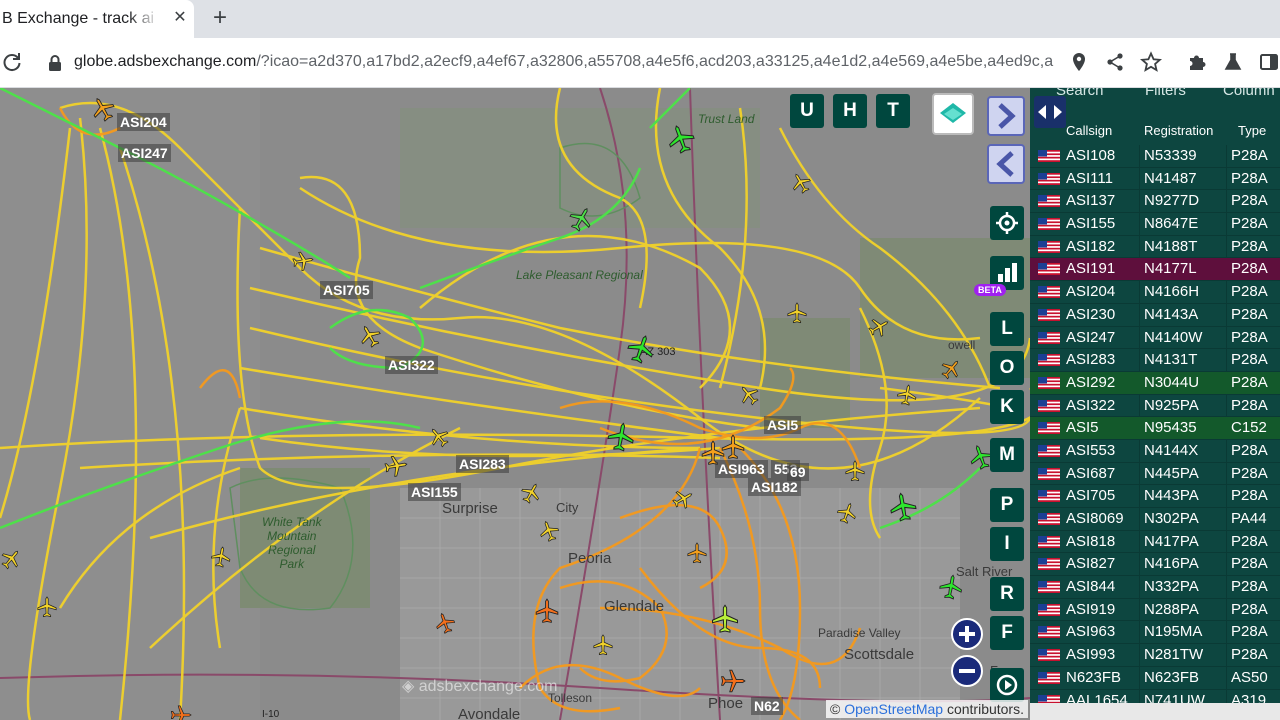  I want to click on table-row: ASI111 N41487 P28A, so click(1155, 179).